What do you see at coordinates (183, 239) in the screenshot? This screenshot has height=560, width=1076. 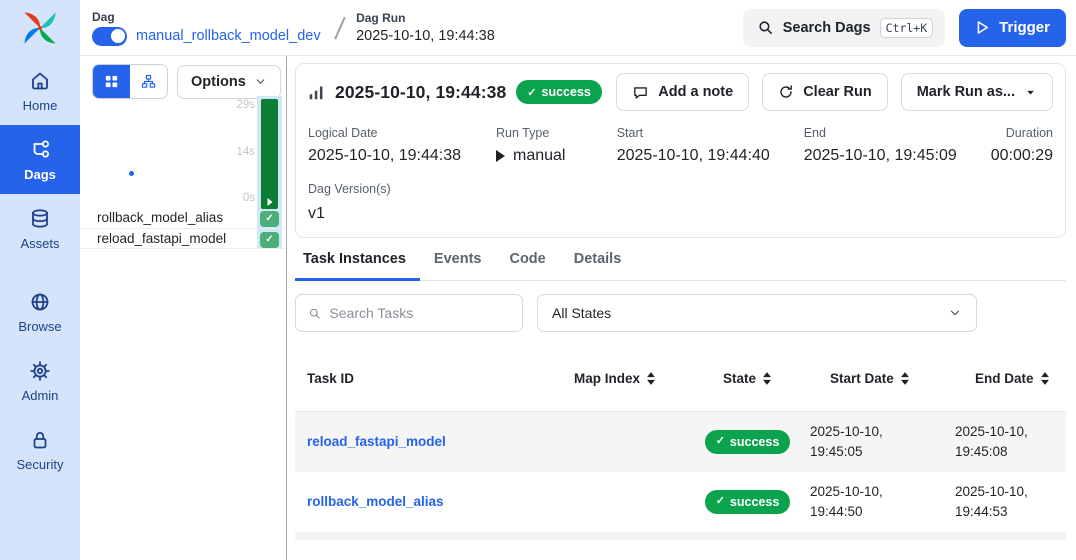 I see `grid-task-reload-fastapi-model: reload_fastapi_model` at bounding box center [183, 239].